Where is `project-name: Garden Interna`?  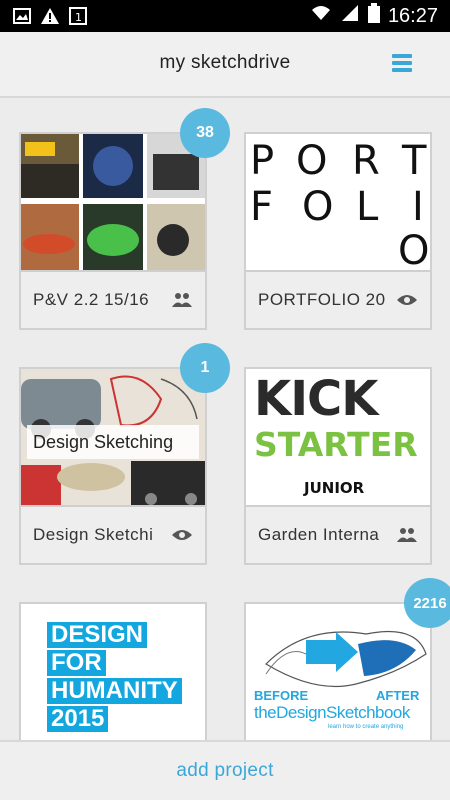
project-name: Garden Interna is located at coordinates (319, 534).